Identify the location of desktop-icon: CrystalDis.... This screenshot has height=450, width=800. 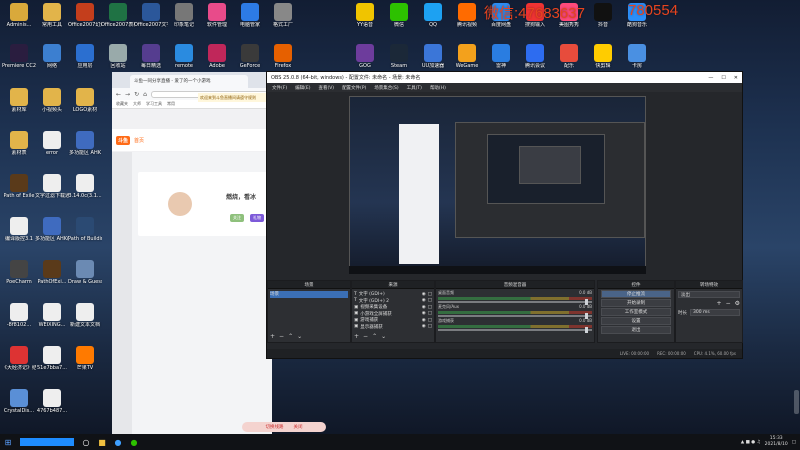
(19, 401).